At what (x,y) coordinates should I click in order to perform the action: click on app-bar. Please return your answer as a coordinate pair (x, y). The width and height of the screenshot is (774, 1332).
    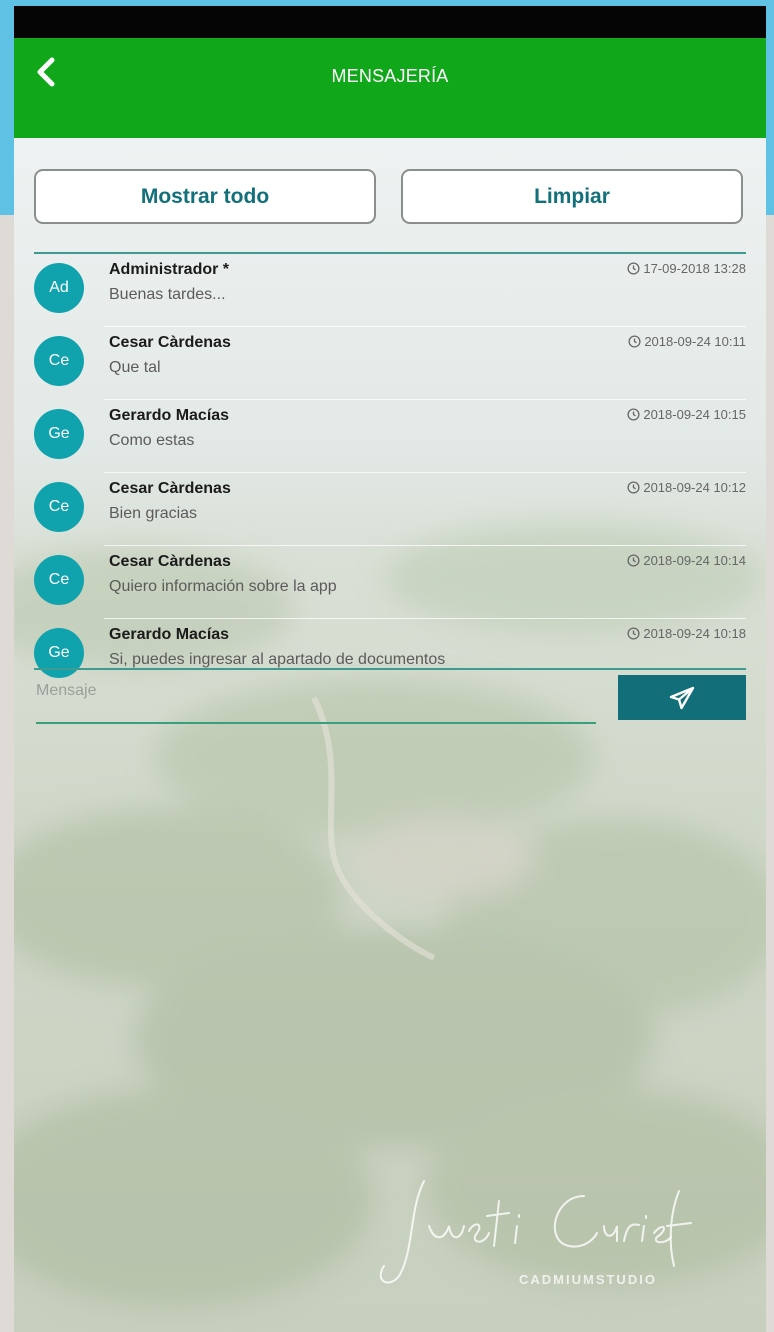
    Looking at the image, I should click on (390, 88).